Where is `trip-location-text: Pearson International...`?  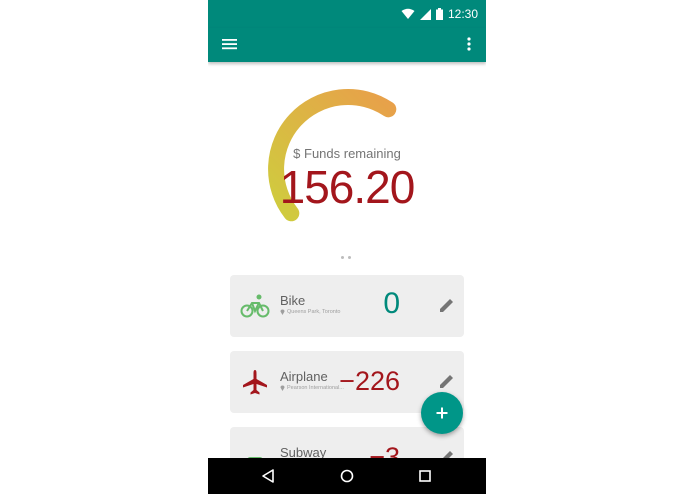 trip-location-text: Pearson International... is located at coordinates (315, 388).